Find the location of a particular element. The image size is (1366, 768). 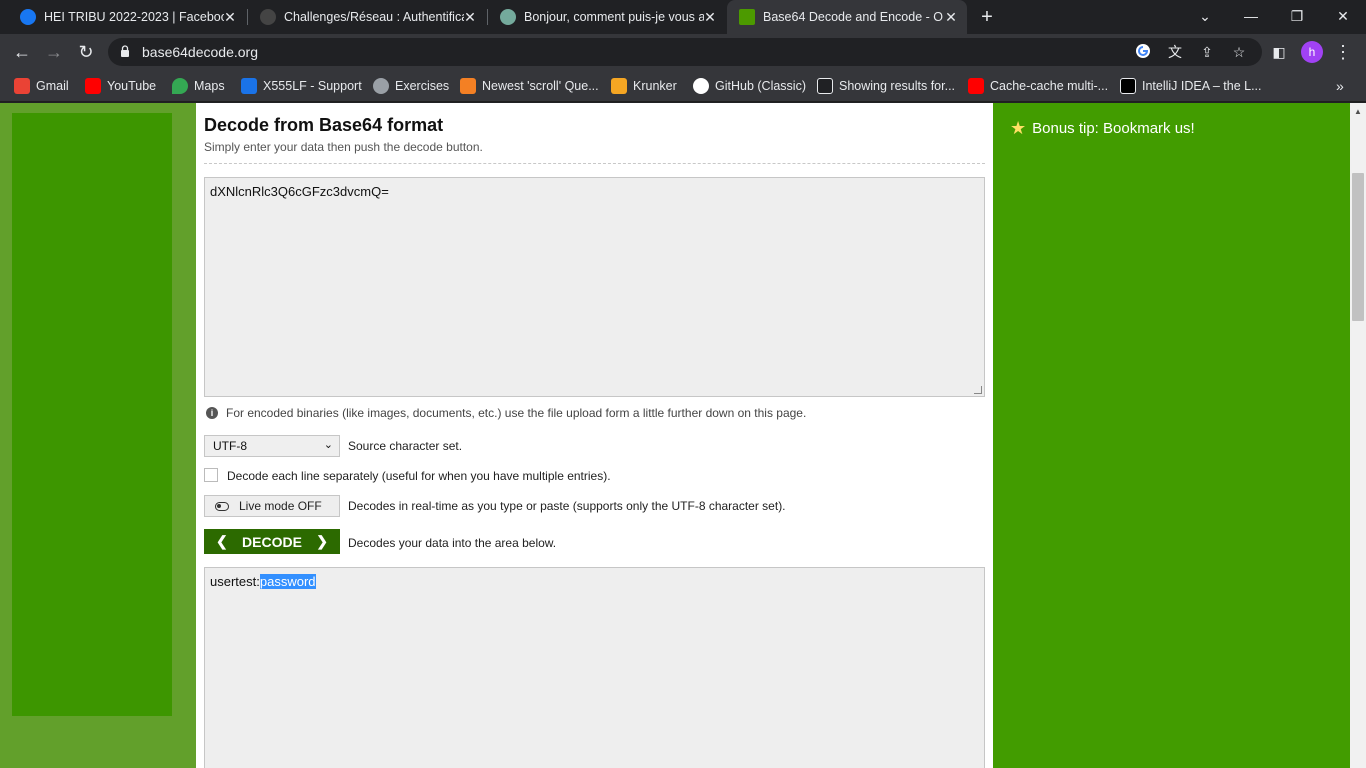

globe-icon is located at coordinates (381, 86).